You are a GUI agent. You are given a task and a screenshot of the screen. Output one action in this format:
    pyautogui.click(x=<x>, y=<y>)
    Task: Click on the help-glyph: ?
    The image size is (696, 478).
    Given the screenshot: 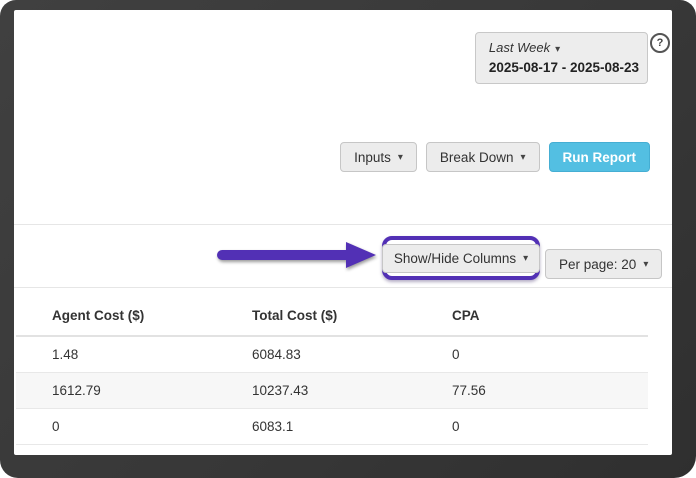 What is the action you would take?
    pyautogui.click(x=660, y=43)
    